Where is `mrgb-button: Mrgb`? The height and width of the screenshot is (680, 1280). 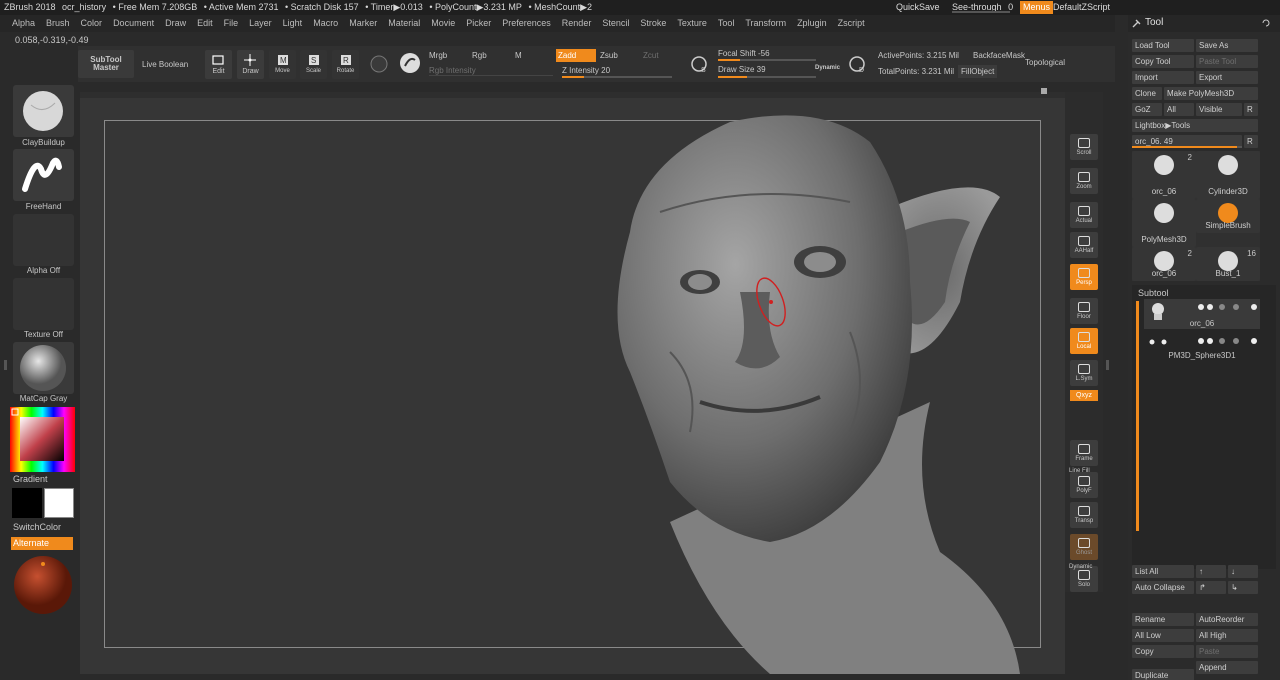 mrgb-button: Mrgb is located at coordinates (438, 55).